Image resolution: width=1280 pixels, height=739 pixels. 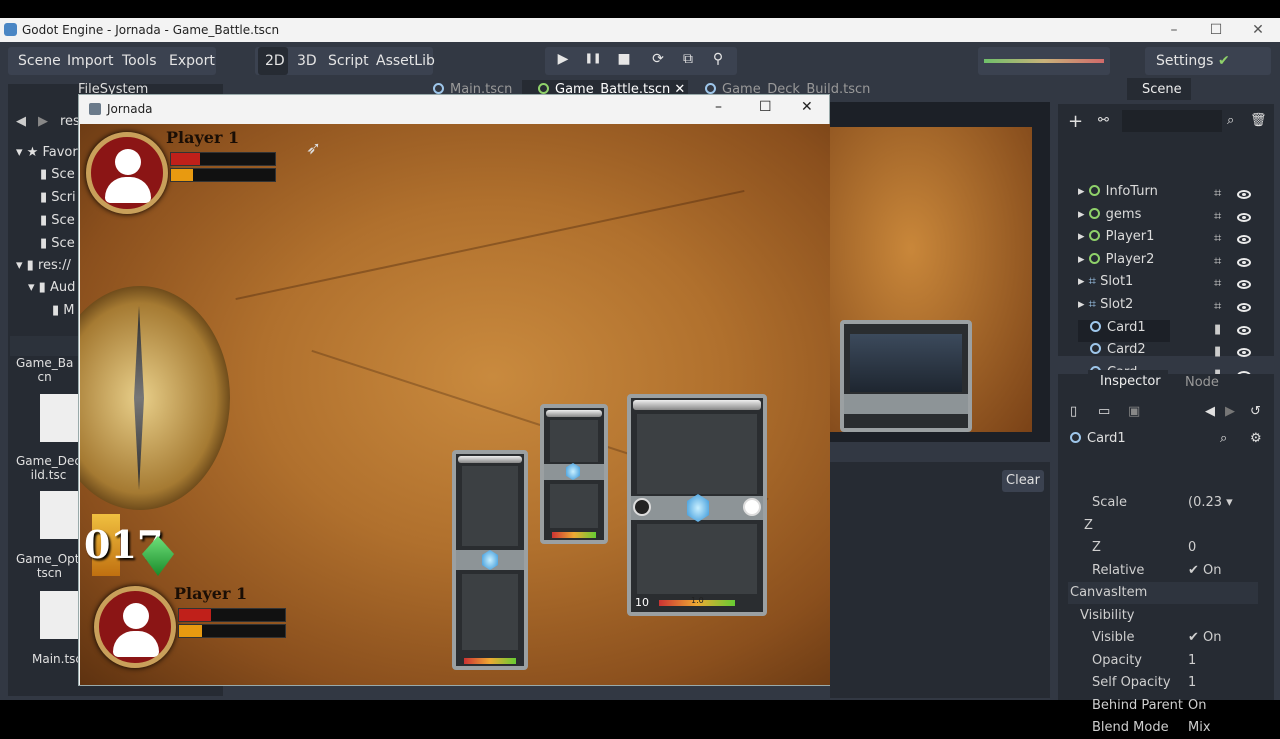 I want to click on fav-item-4: ▮ Sce, so click(x=57, y=243).